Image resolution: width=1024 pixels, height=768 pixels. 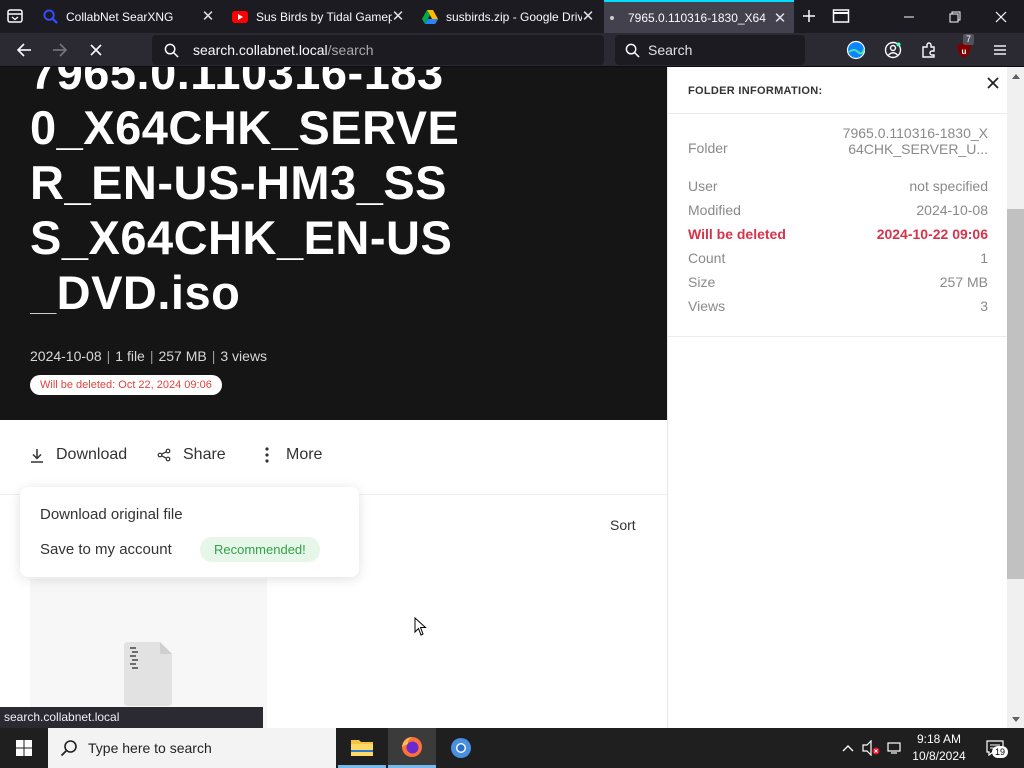 I want to click on tab-list-icon, so click(x=15, y=16).